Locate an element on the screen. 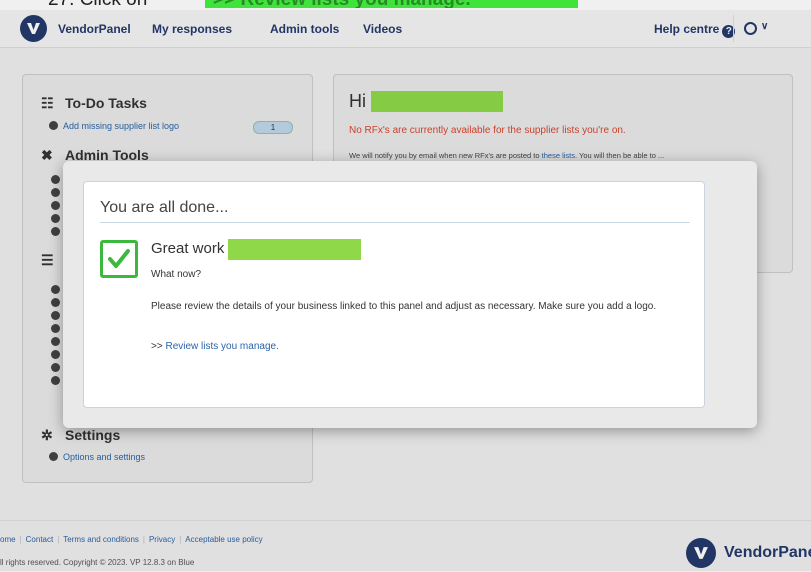  instruction-banner: 27. Click on >> Review lists you manage. is located at coordinates (405, 5).